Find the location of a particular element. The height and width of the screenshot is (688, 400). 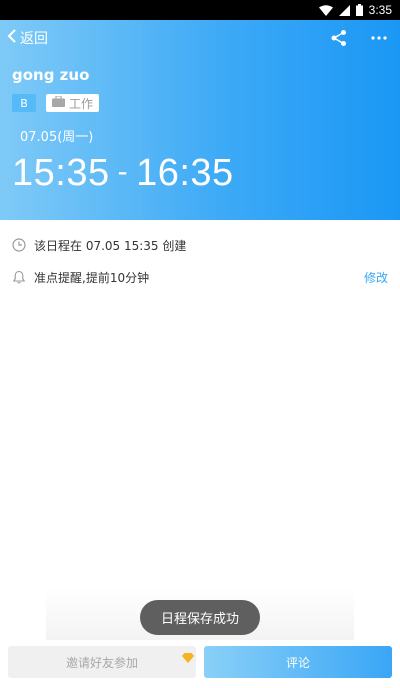

reminder-row: 准点提醒,提前10分钟 修改 is located at coordinates (200, 277).